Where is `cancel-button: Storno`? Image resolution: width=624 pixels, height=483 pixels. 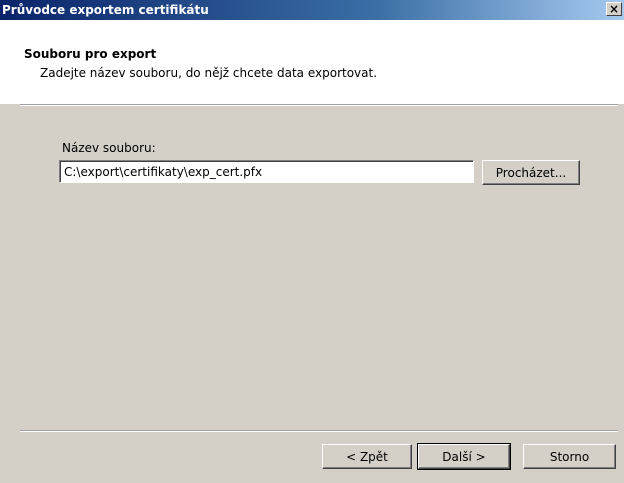
cancel-button: Storno is located at coordinates (569, 456).